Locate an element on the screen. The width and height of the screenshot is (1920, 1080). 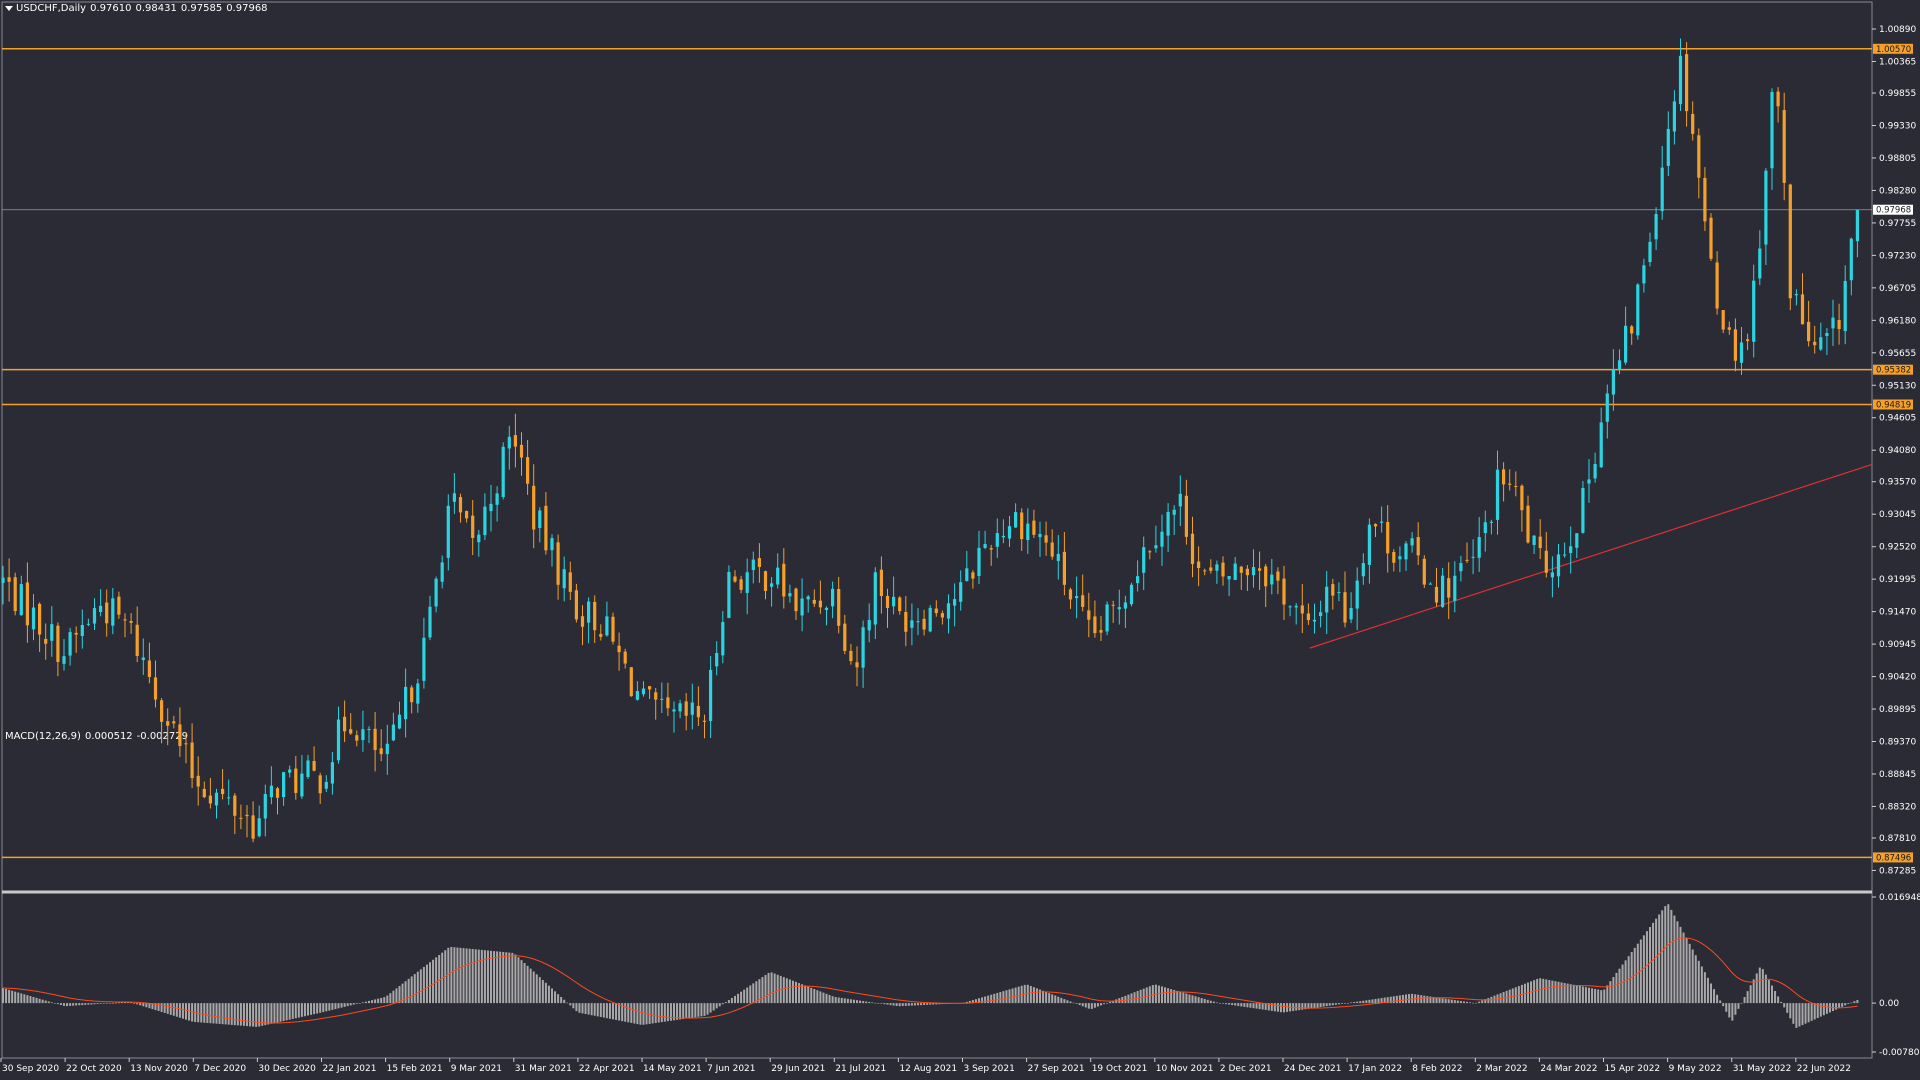
date-tick-label: 21 Jul 2021 is located at coordinates (860, 1069).